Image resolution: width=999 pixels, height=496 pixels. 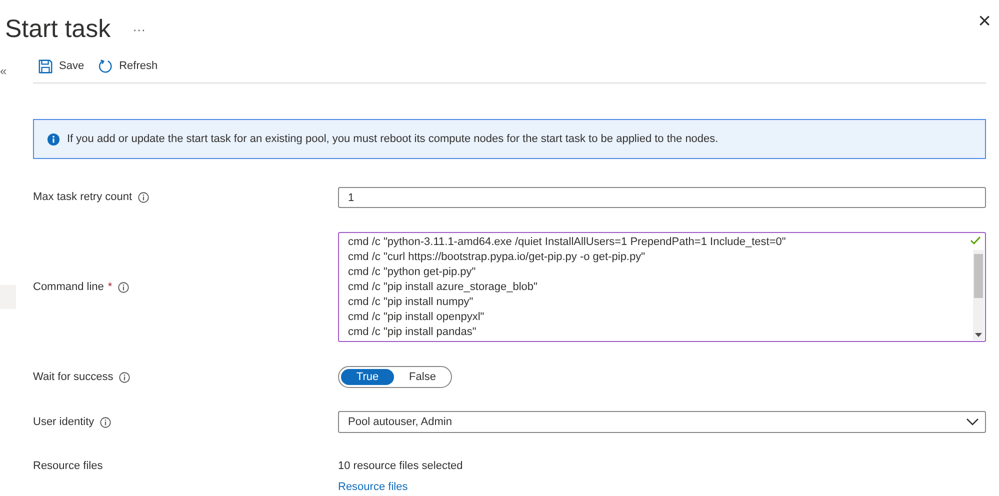 What do you see at coordinates (73, 377) in the screenshot?
I see `field-label: Wait for success` at bounding box center [73, 377].